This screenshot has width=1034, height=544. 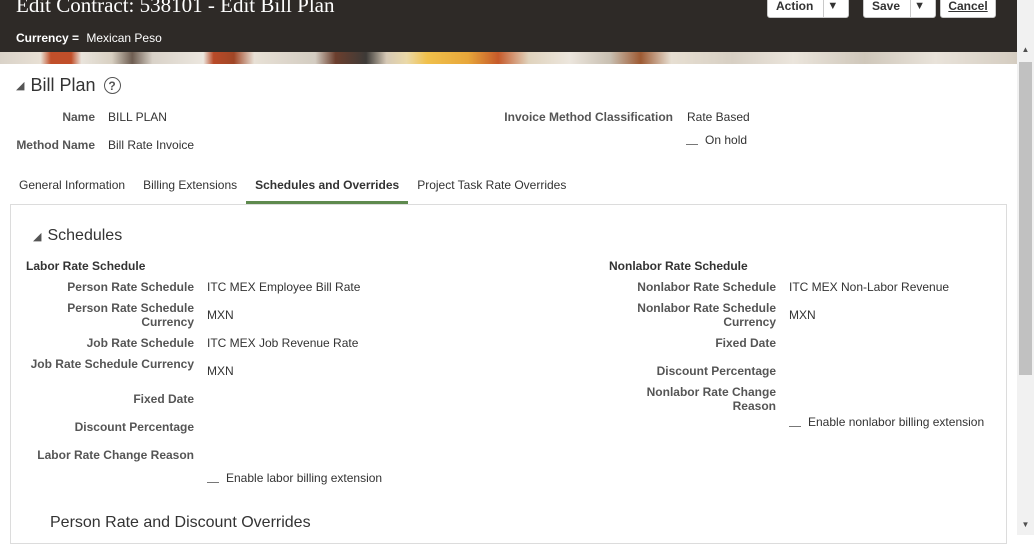 I want to click on header-decorative-banner, so click(x=508, y=58).